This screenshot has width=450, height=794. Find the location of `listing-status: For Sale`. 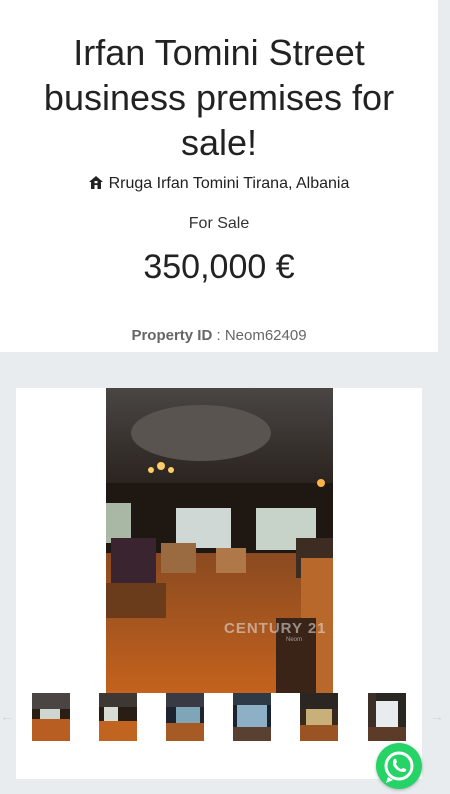

listing-status: For Sale is located at coordinates (219, 223).